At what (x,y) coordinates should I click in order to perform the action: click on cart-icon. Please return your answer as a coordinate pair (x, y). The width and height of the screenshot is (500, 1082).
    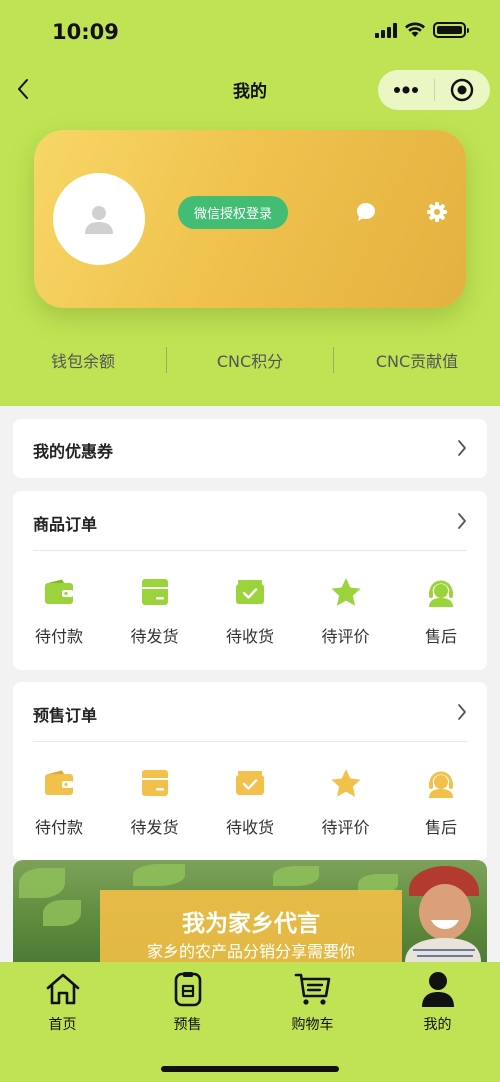
    Looking at the image, I should click on (313, 989).